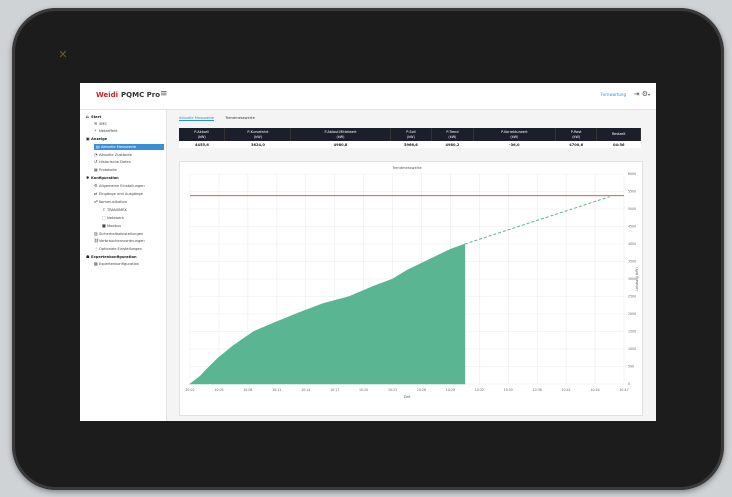 The width and height of the screenshot is (732, 497). What do you see at coordinates (566, 390) in the screenshot?
I see `x-tick-label: 10:41` at bounding box center [566, 390].